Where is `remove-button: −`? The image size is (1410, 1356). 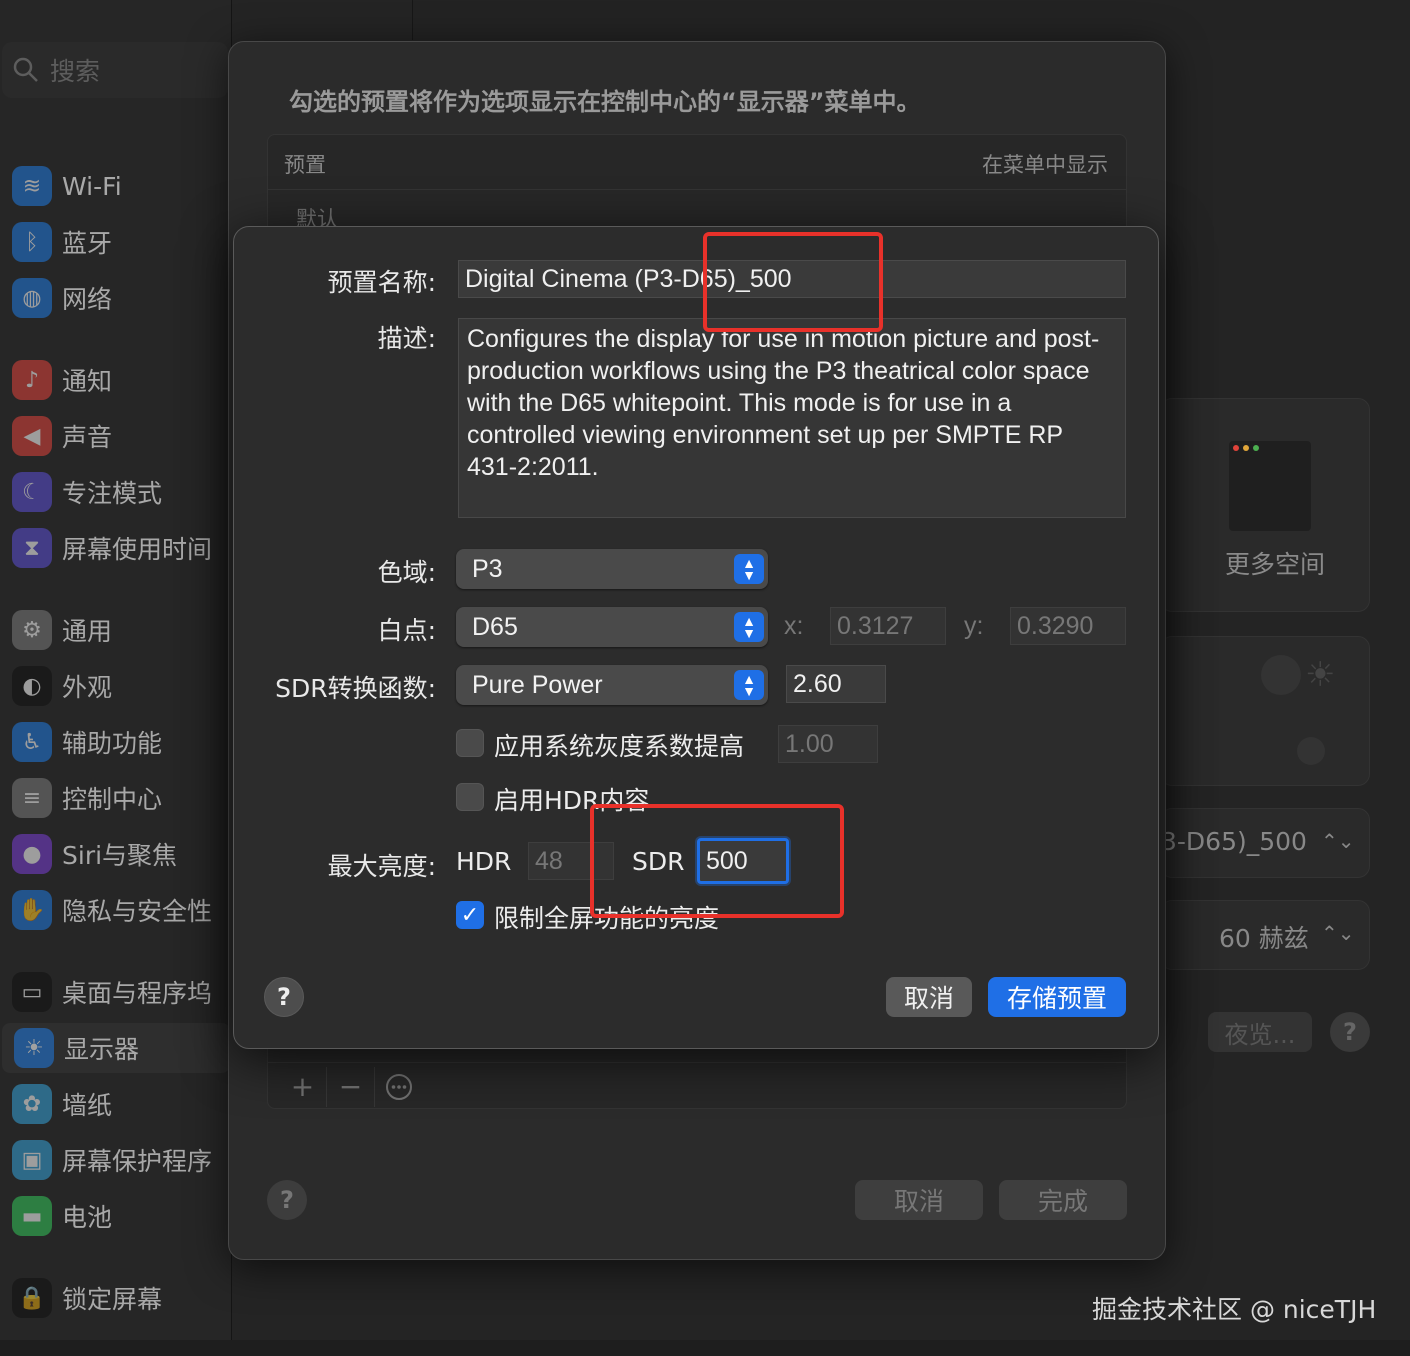
remove-button: − is located at coordinates (351, 1086).